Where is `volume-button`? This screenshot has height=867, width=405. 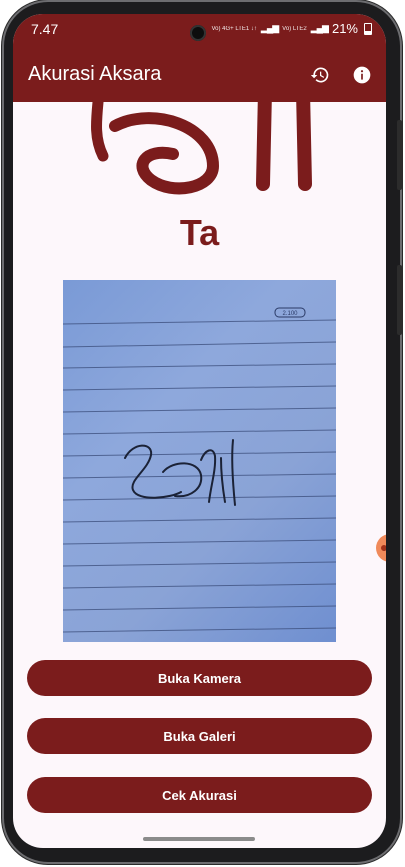 volume-button is located at coordinates (399, 155).